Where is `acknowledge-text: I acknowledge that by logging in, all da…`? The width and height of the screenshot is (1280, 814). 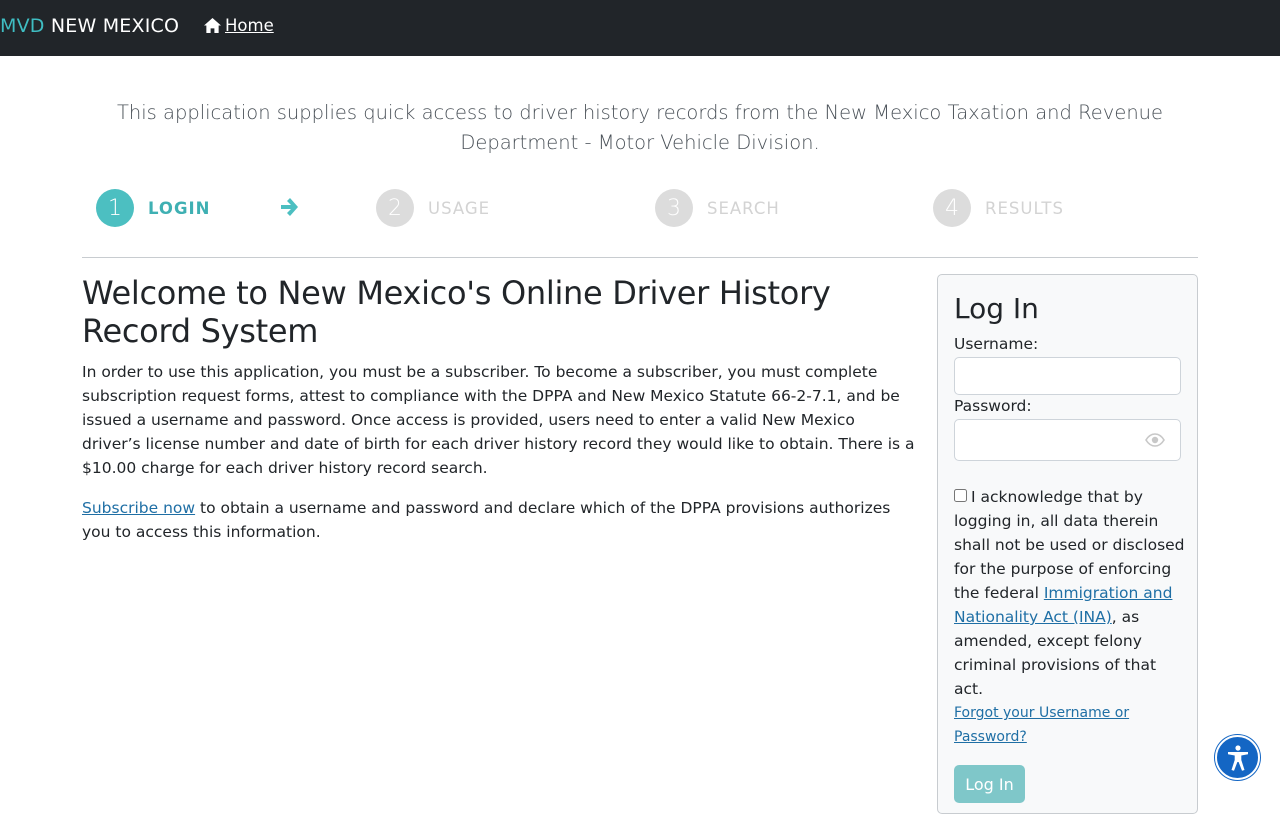 acknowledge-text: I acknowledge that by logging in, all da… is located at coordinates (1070, 593).